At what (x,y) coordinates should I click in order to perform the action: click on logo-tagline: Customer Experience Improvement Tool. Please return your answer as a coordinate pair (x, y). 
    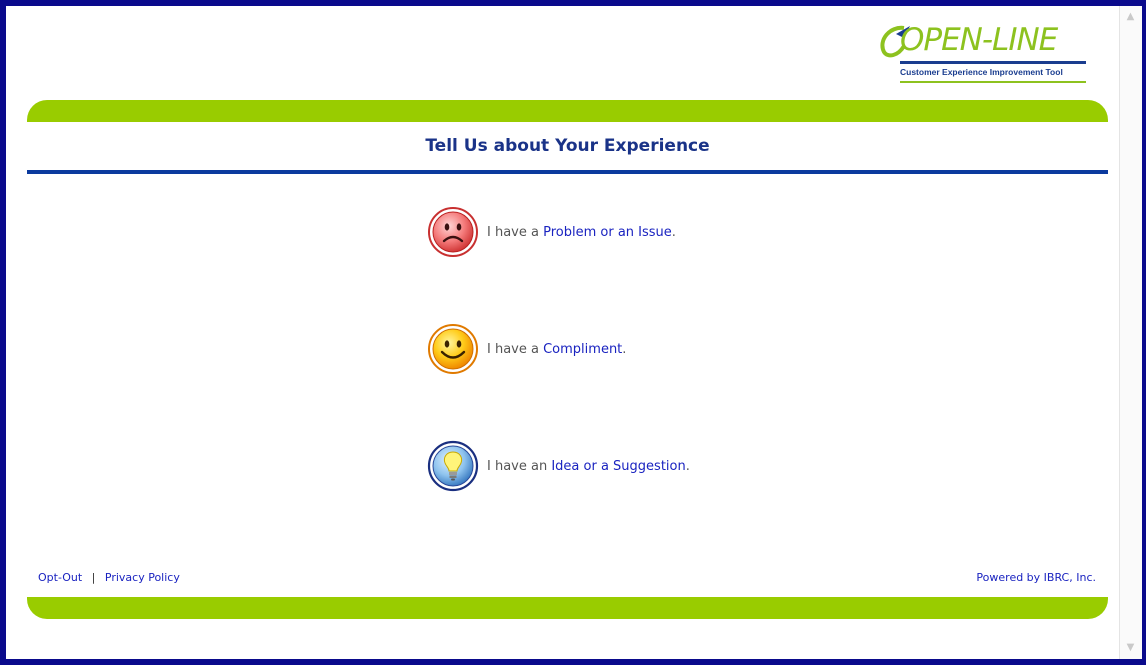
    Looking at the image, I should click on (981, 72).